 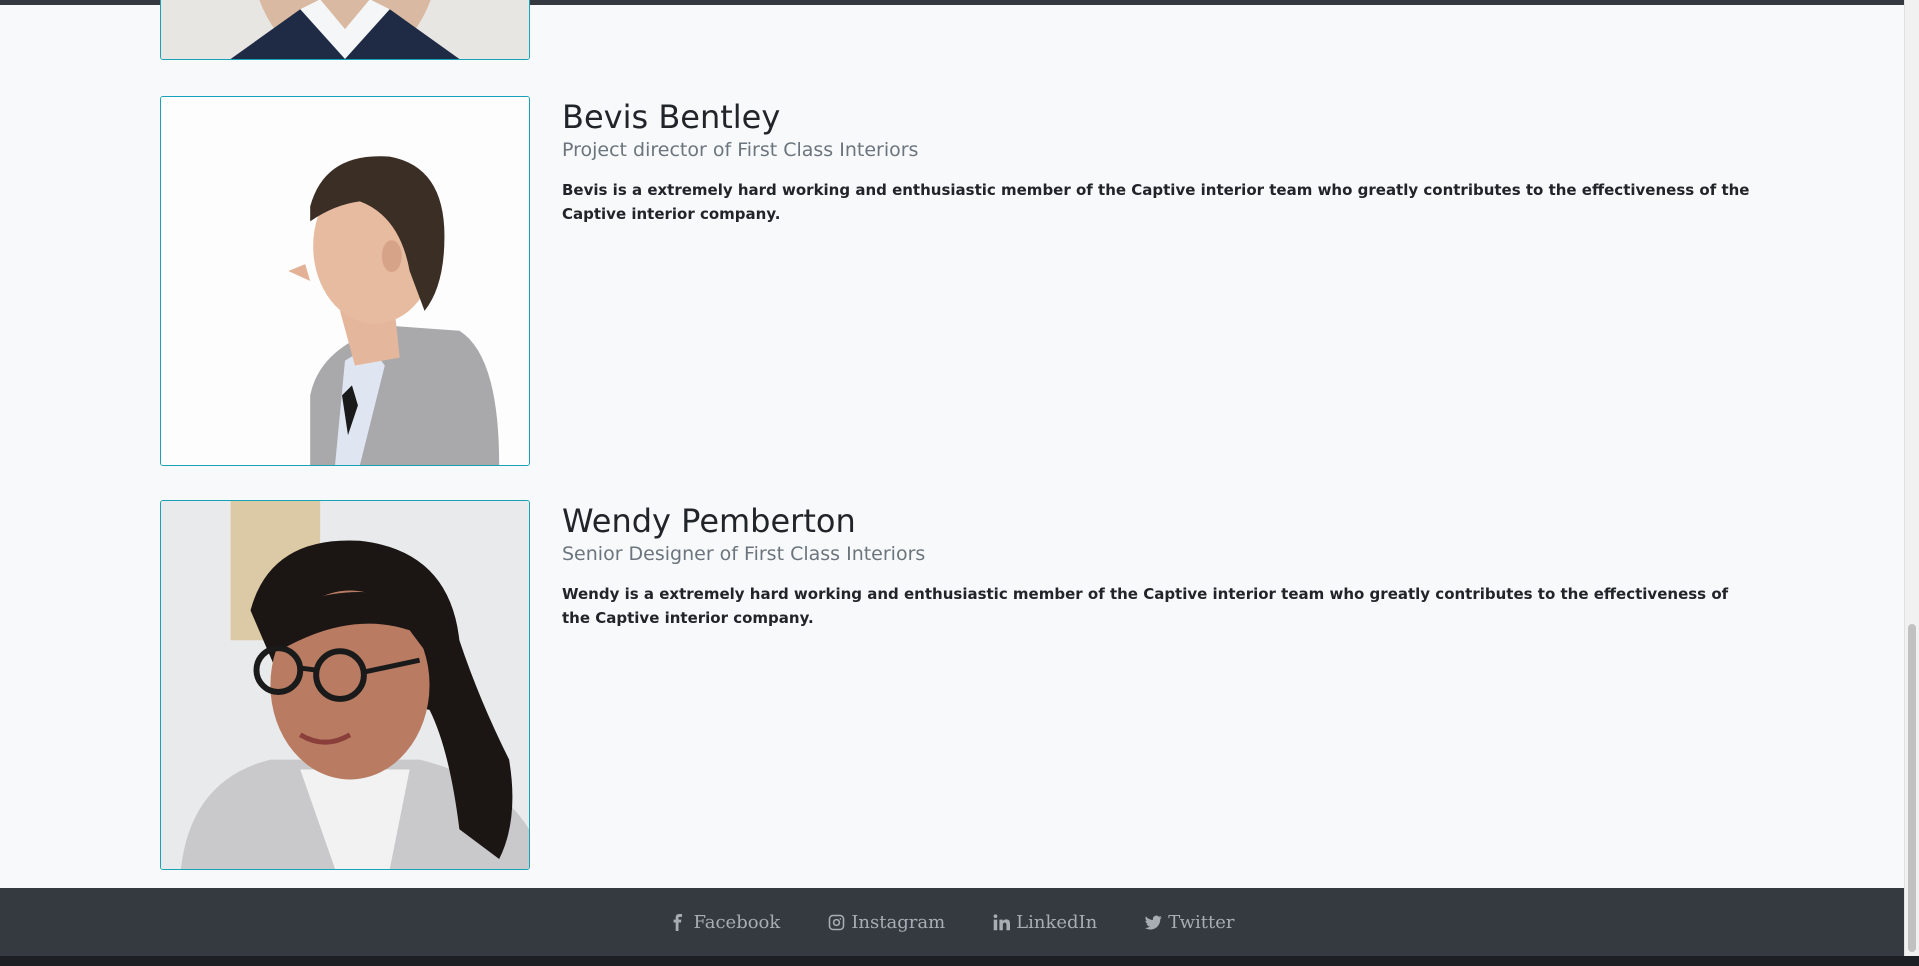 I want to click on team-member-name: Bevis Bentley, so click(x=671, y=117).